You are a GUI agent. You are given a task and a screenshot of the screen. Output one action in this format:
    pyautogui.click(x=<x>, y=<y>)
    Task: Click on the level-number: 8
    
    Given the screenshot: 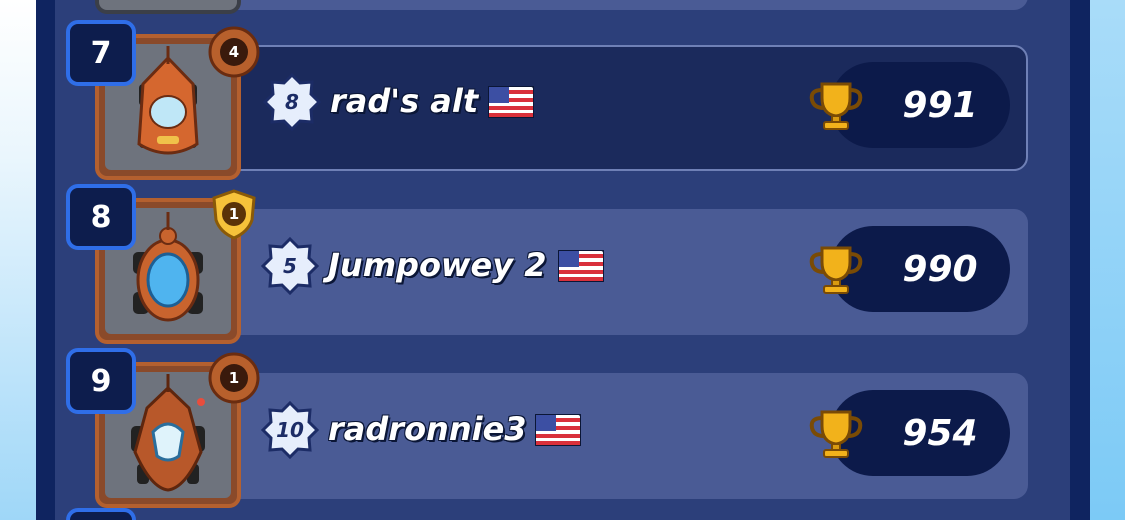 What is the action you would take?
    pyautogui.click(x=292, y=102)
    